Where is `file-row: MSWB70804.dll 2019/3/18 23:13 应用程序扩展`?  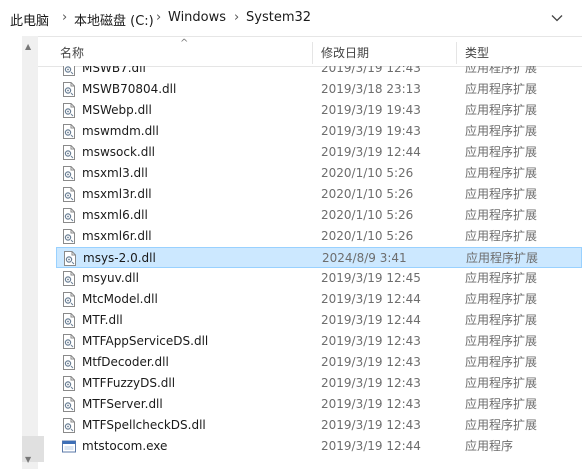
file-row: MSWB70804.dll 2019/3/18 23:13 应用程序扩展 is located at coordinates (319, 89).